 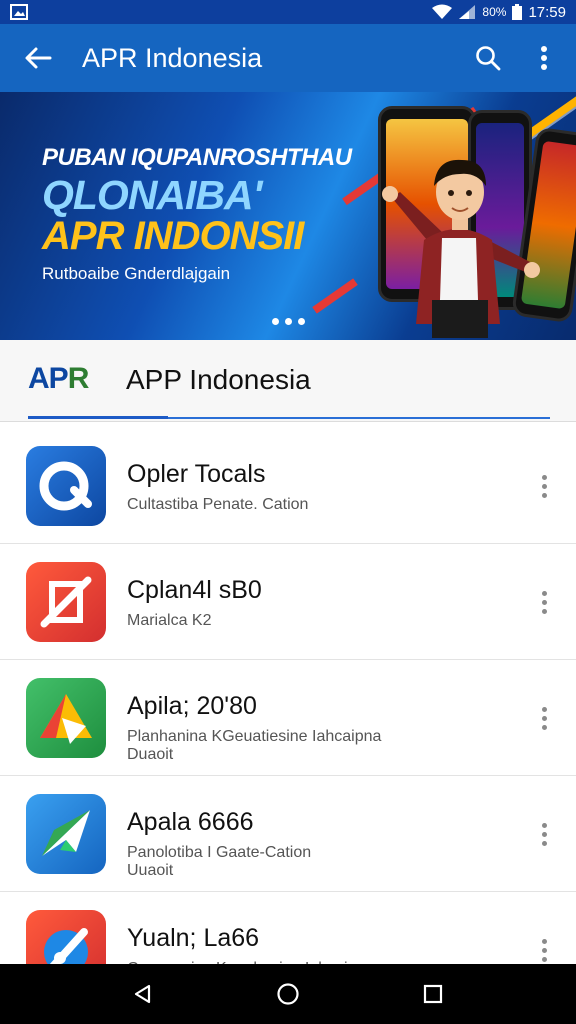 I want to click on brand-logo: APR, so click(x=58, y=378).